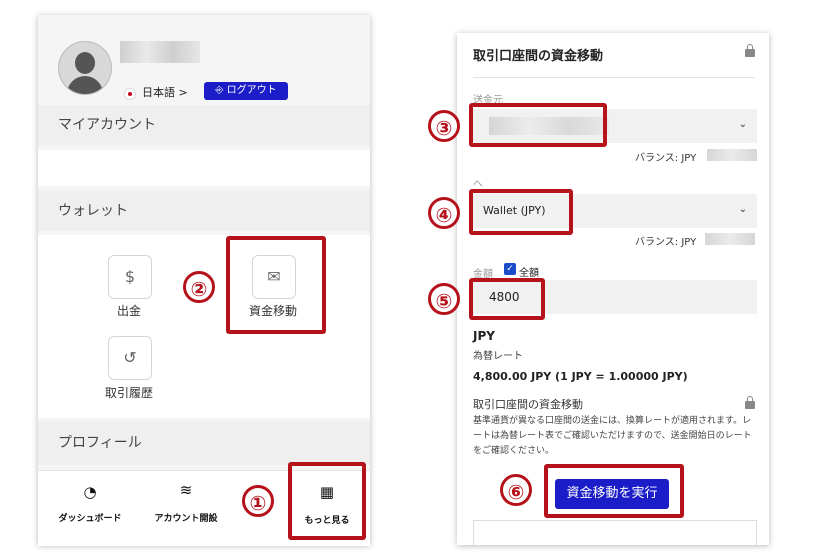 This screenshot has height=560, width=840. What do you see at coordinates (186, 490) in the screenshot?
I see `layers-plus-icon: ≋` at bounding box center [186, 490].